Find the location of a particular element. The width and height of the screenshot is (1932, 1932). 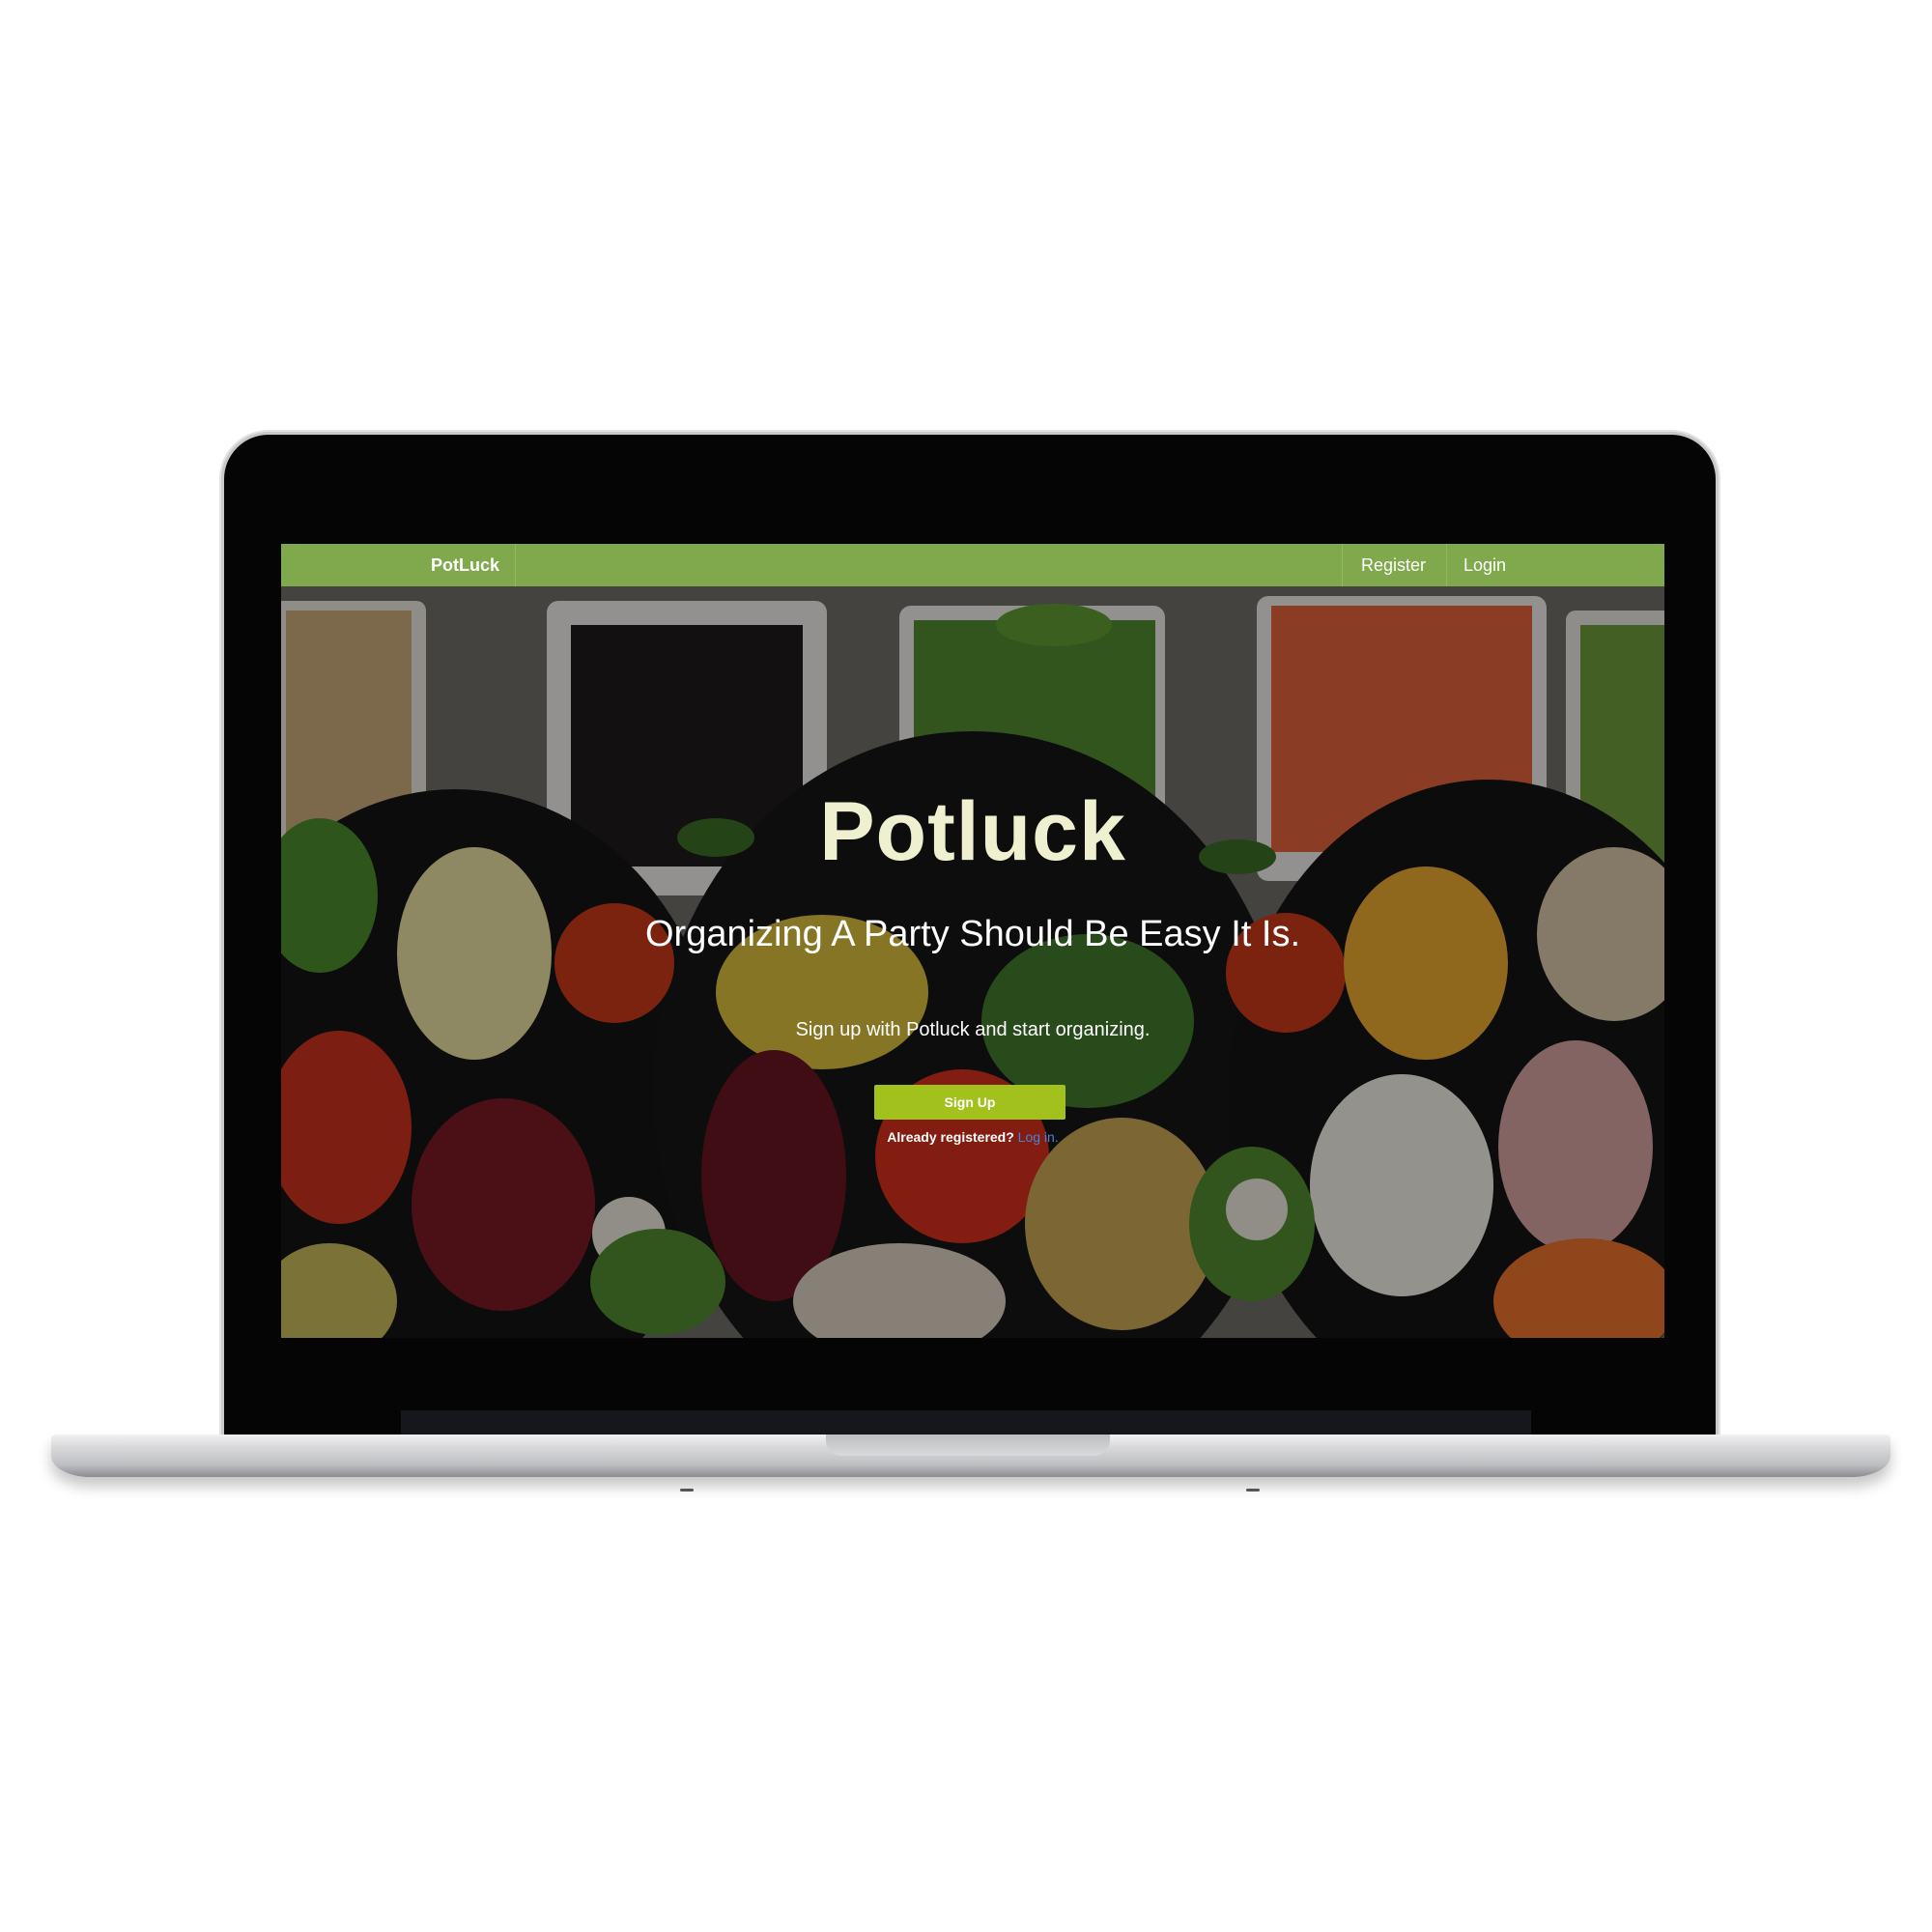

hero-title: Potluck is located at coordinates (972, 831).